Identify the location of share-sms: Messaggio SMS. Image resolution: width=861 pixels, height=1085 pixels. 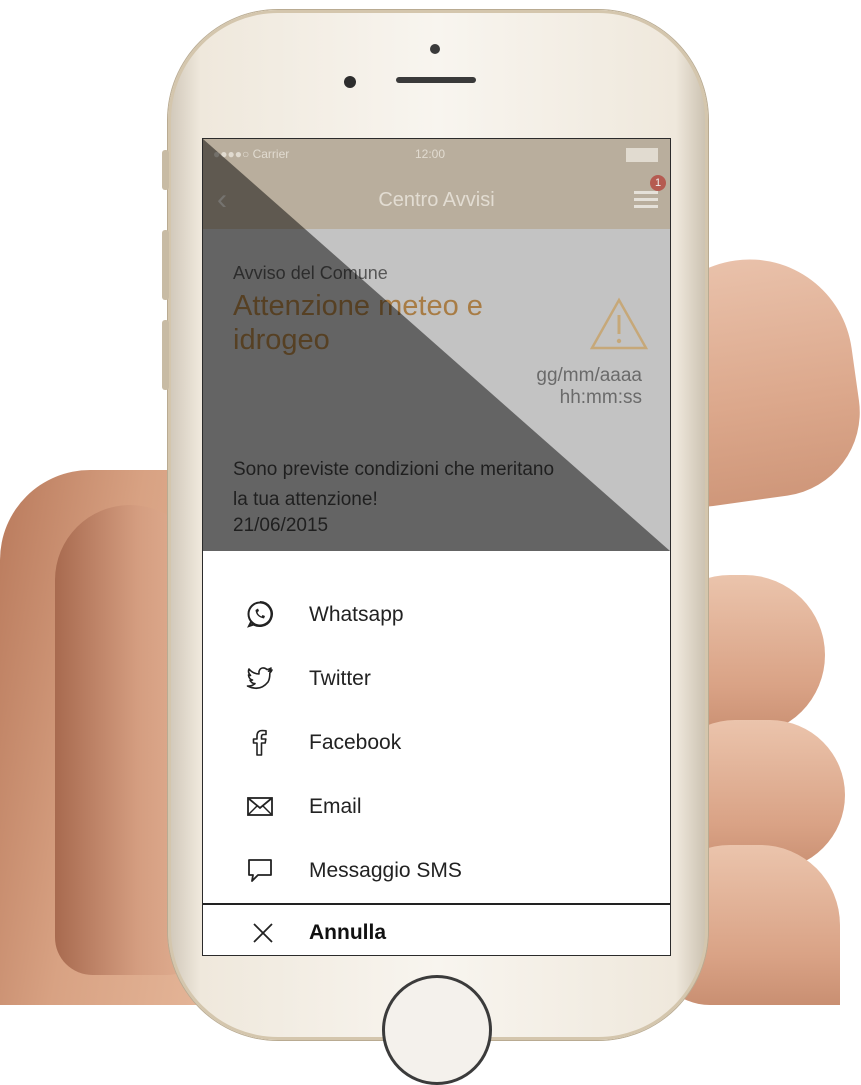
(436, 869).